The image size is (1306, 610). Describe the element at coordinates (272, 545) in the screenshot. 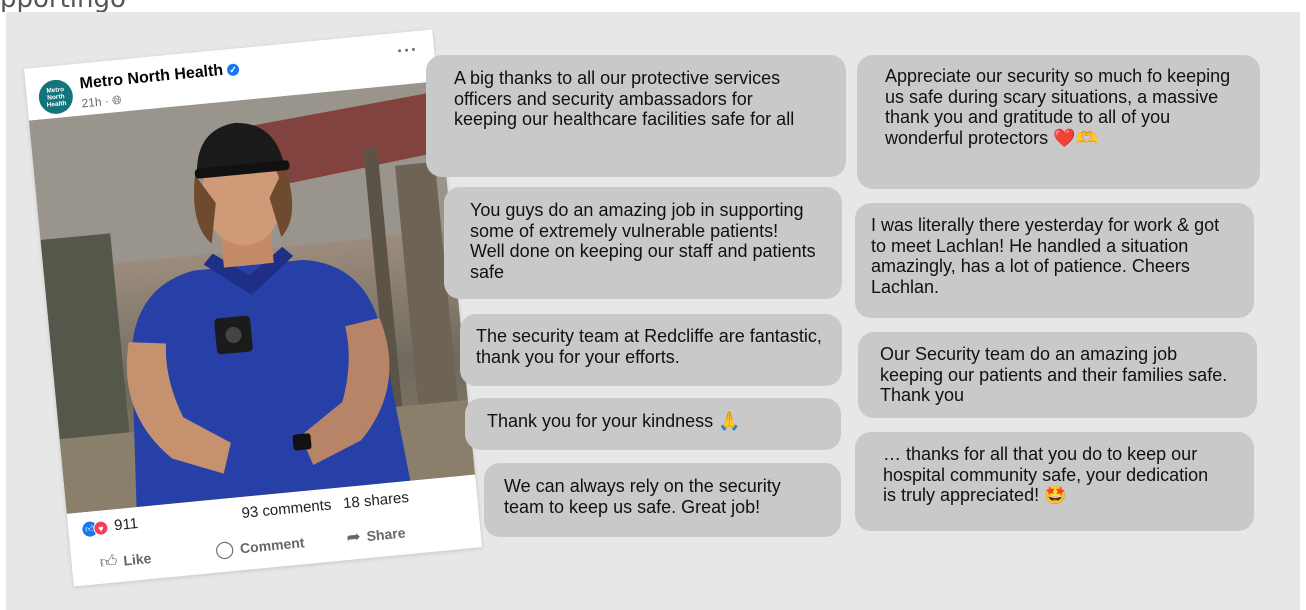

I see `comment-label: Comment` at that location.